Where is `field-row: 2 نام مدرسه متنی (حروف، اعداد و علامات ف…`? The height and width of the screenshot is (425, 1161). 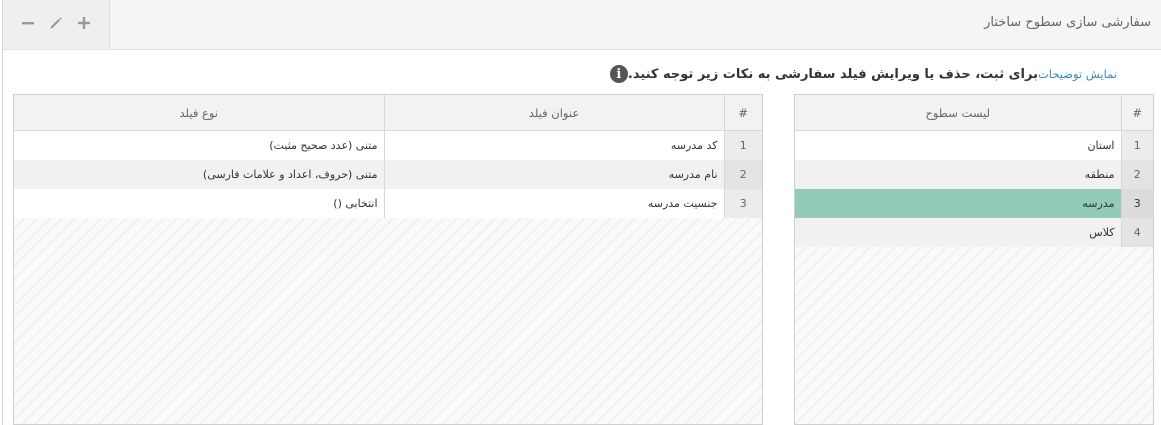 field-row: 2 نام مدرسه متنی (حروف، اعداد و علامات ف… is located at coordinates (388, 174).